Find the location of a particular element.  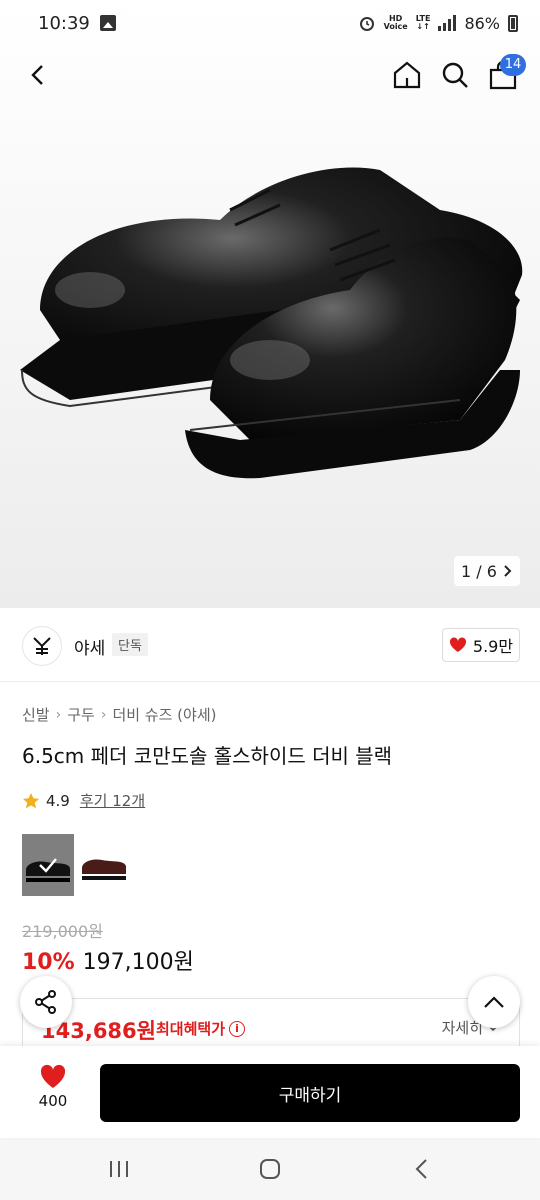

chevron-up-icon is located at coordinates (494, 1002).